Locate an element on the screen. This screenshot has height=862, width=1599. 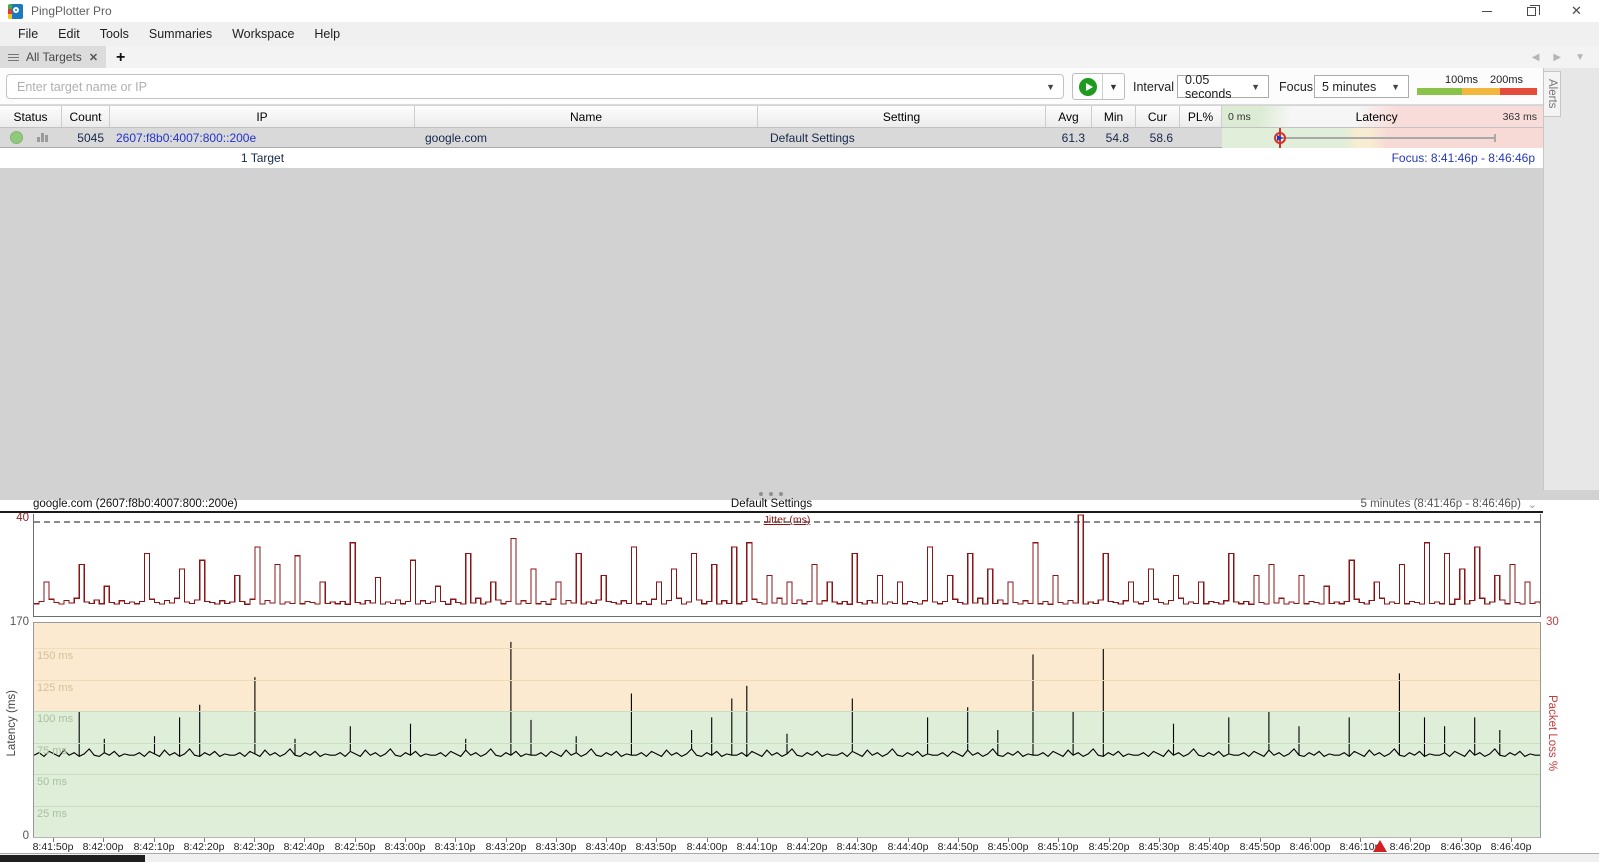
focus-label: Focus is located at coordinates (1296, 87).